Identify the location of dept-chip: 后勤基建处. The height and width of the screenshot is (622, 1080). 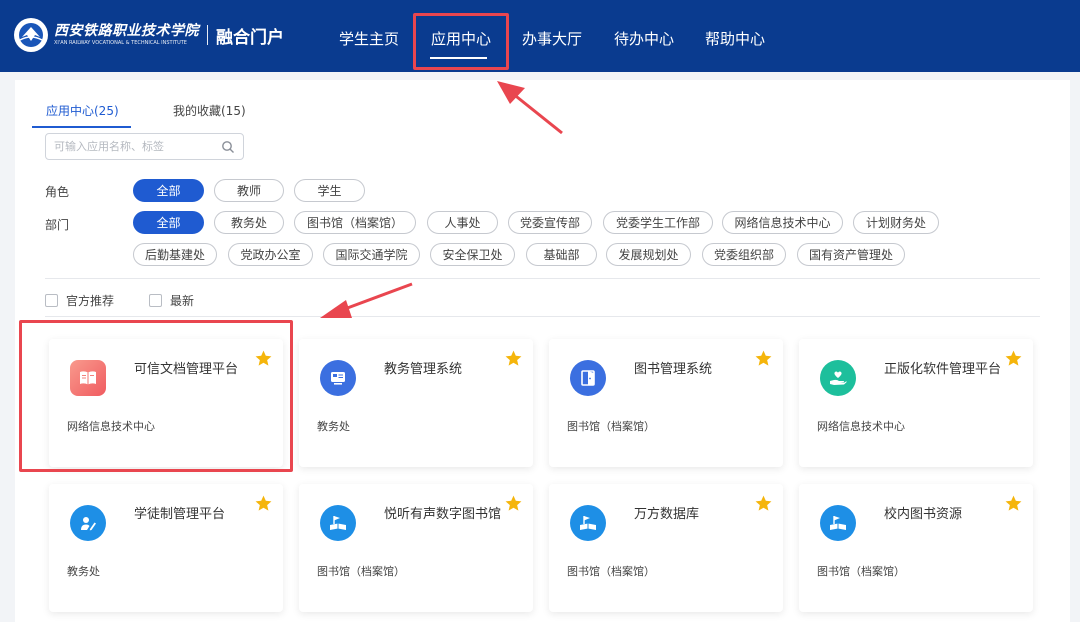
(175, 254).